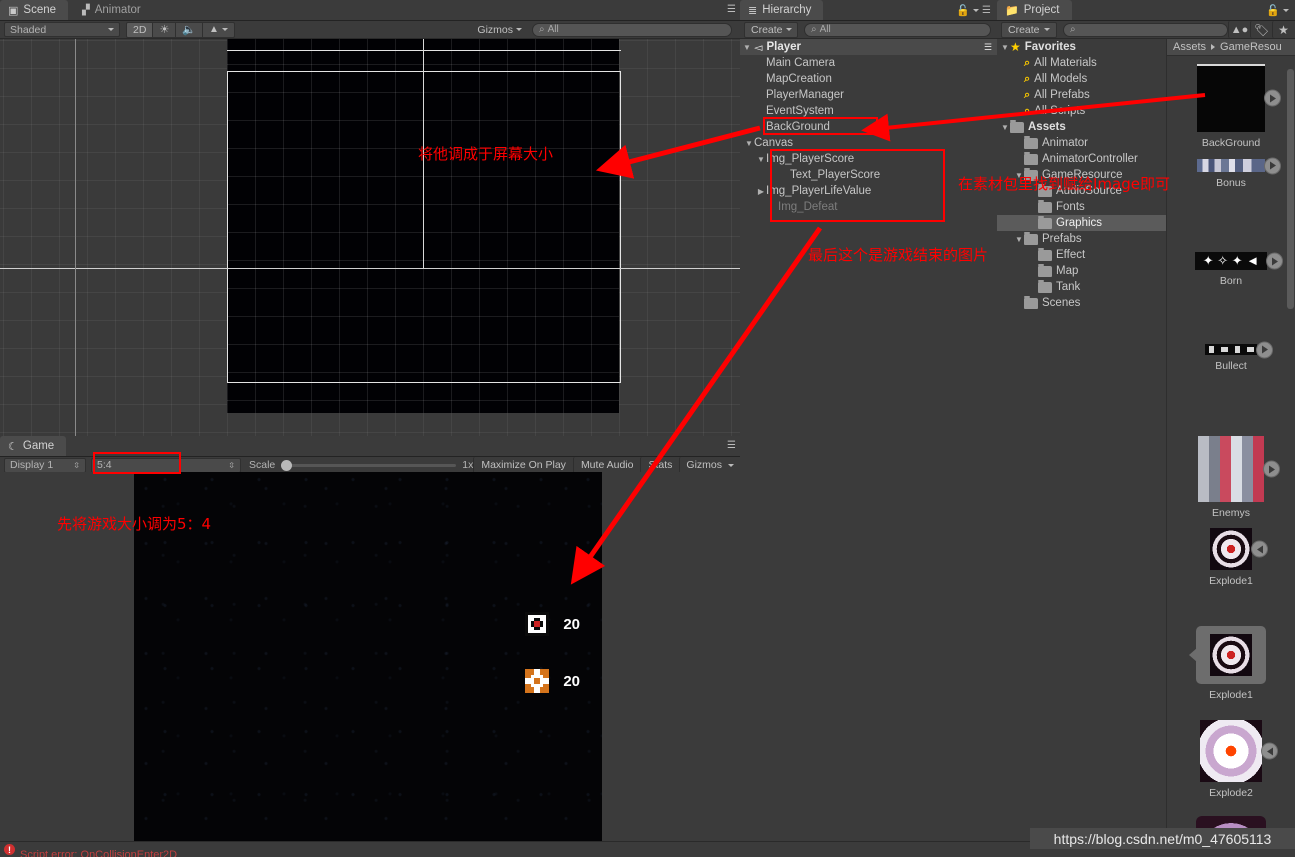  Describe the element at coordinates (287, 465) in the screenshot. I see `scale-slider-handle` at that location.